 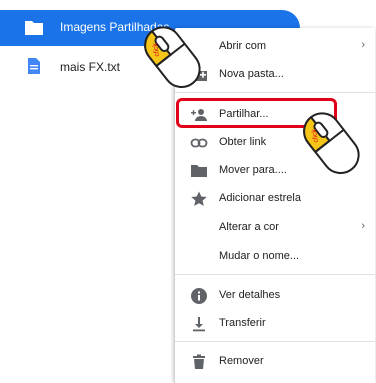 What do you see at coordinates (242, 323) in the screenshot?
I see `menu-item-label: Transferir` at bounding box center [242, 323].